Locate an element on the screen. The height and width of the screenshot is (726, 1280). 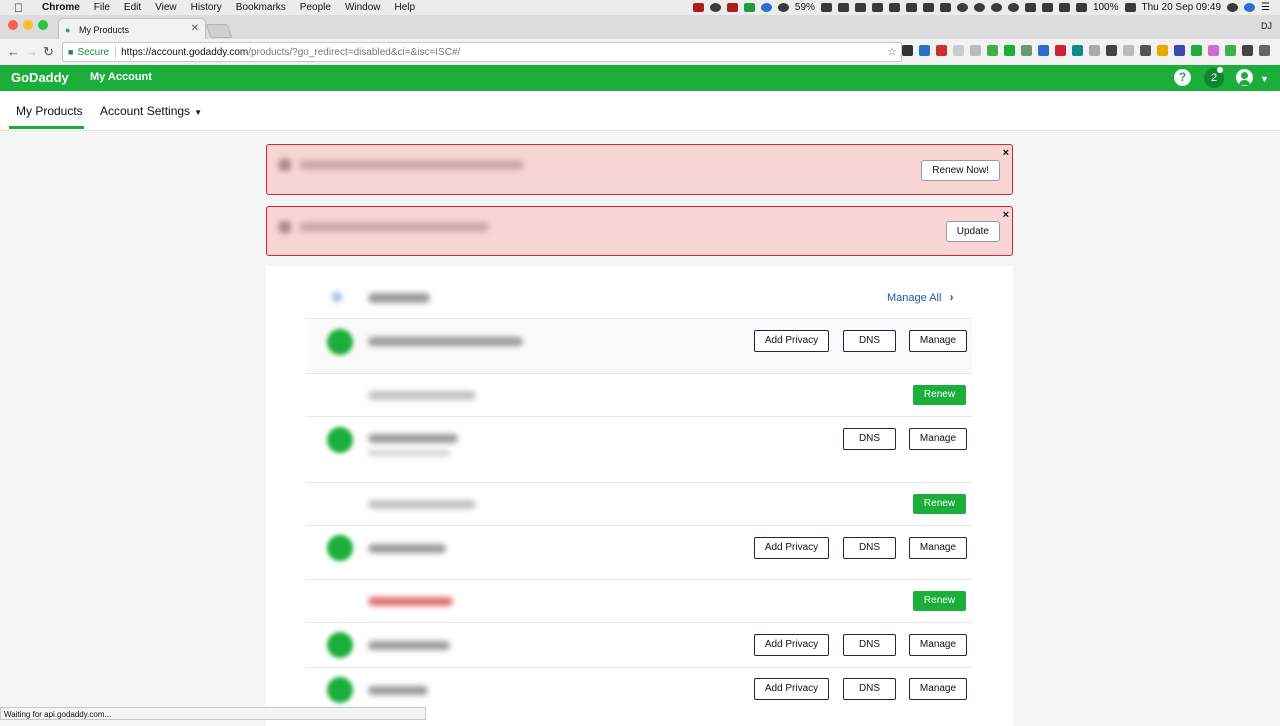
chrome-menu-icon is located at coordinates (1264, 50).